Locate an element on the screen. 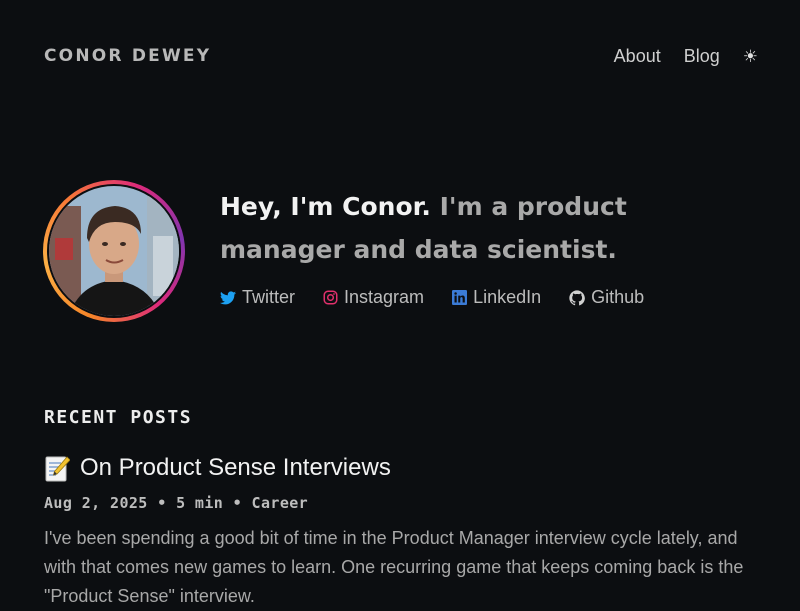 This screenshot has height=611, width=800. instagram-icon is located at coordinates (330, 297).